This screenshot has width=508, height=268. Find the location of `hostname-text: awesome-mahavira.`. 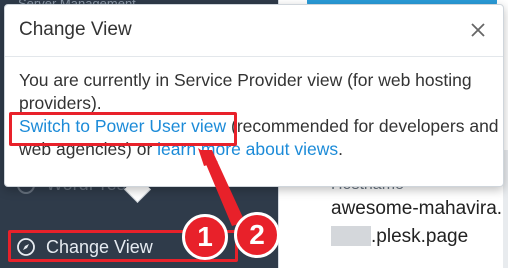

hostname-text: awesome-mahavira. is located at coordinates (417, 208).